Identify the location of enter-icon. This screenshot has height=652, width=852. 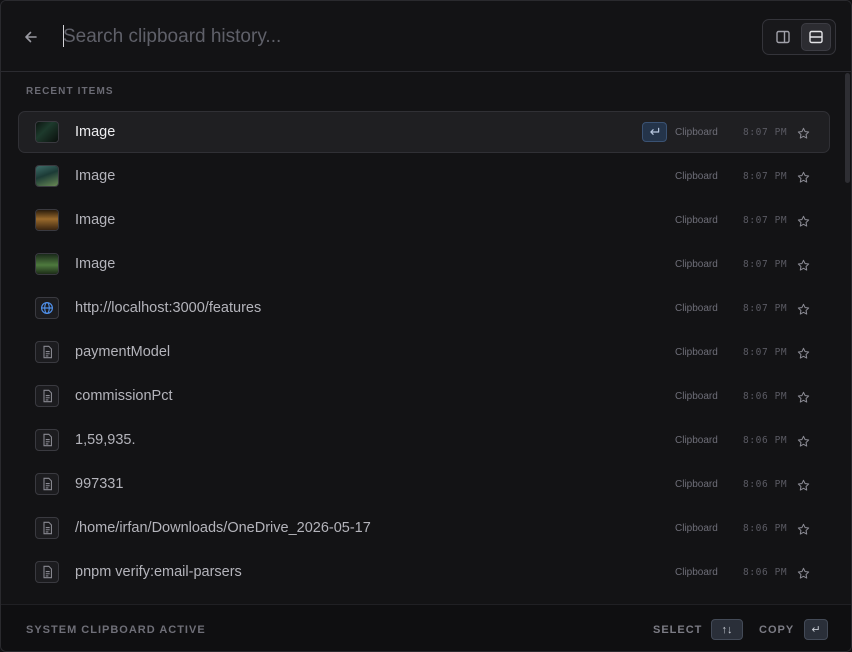
(655, 131).